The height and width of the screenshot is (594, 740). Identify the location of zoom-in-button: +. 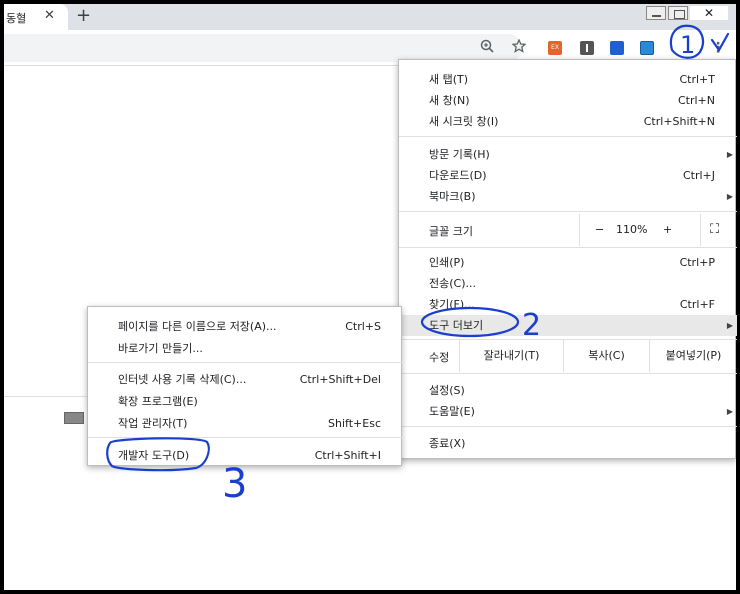
(667, 229).